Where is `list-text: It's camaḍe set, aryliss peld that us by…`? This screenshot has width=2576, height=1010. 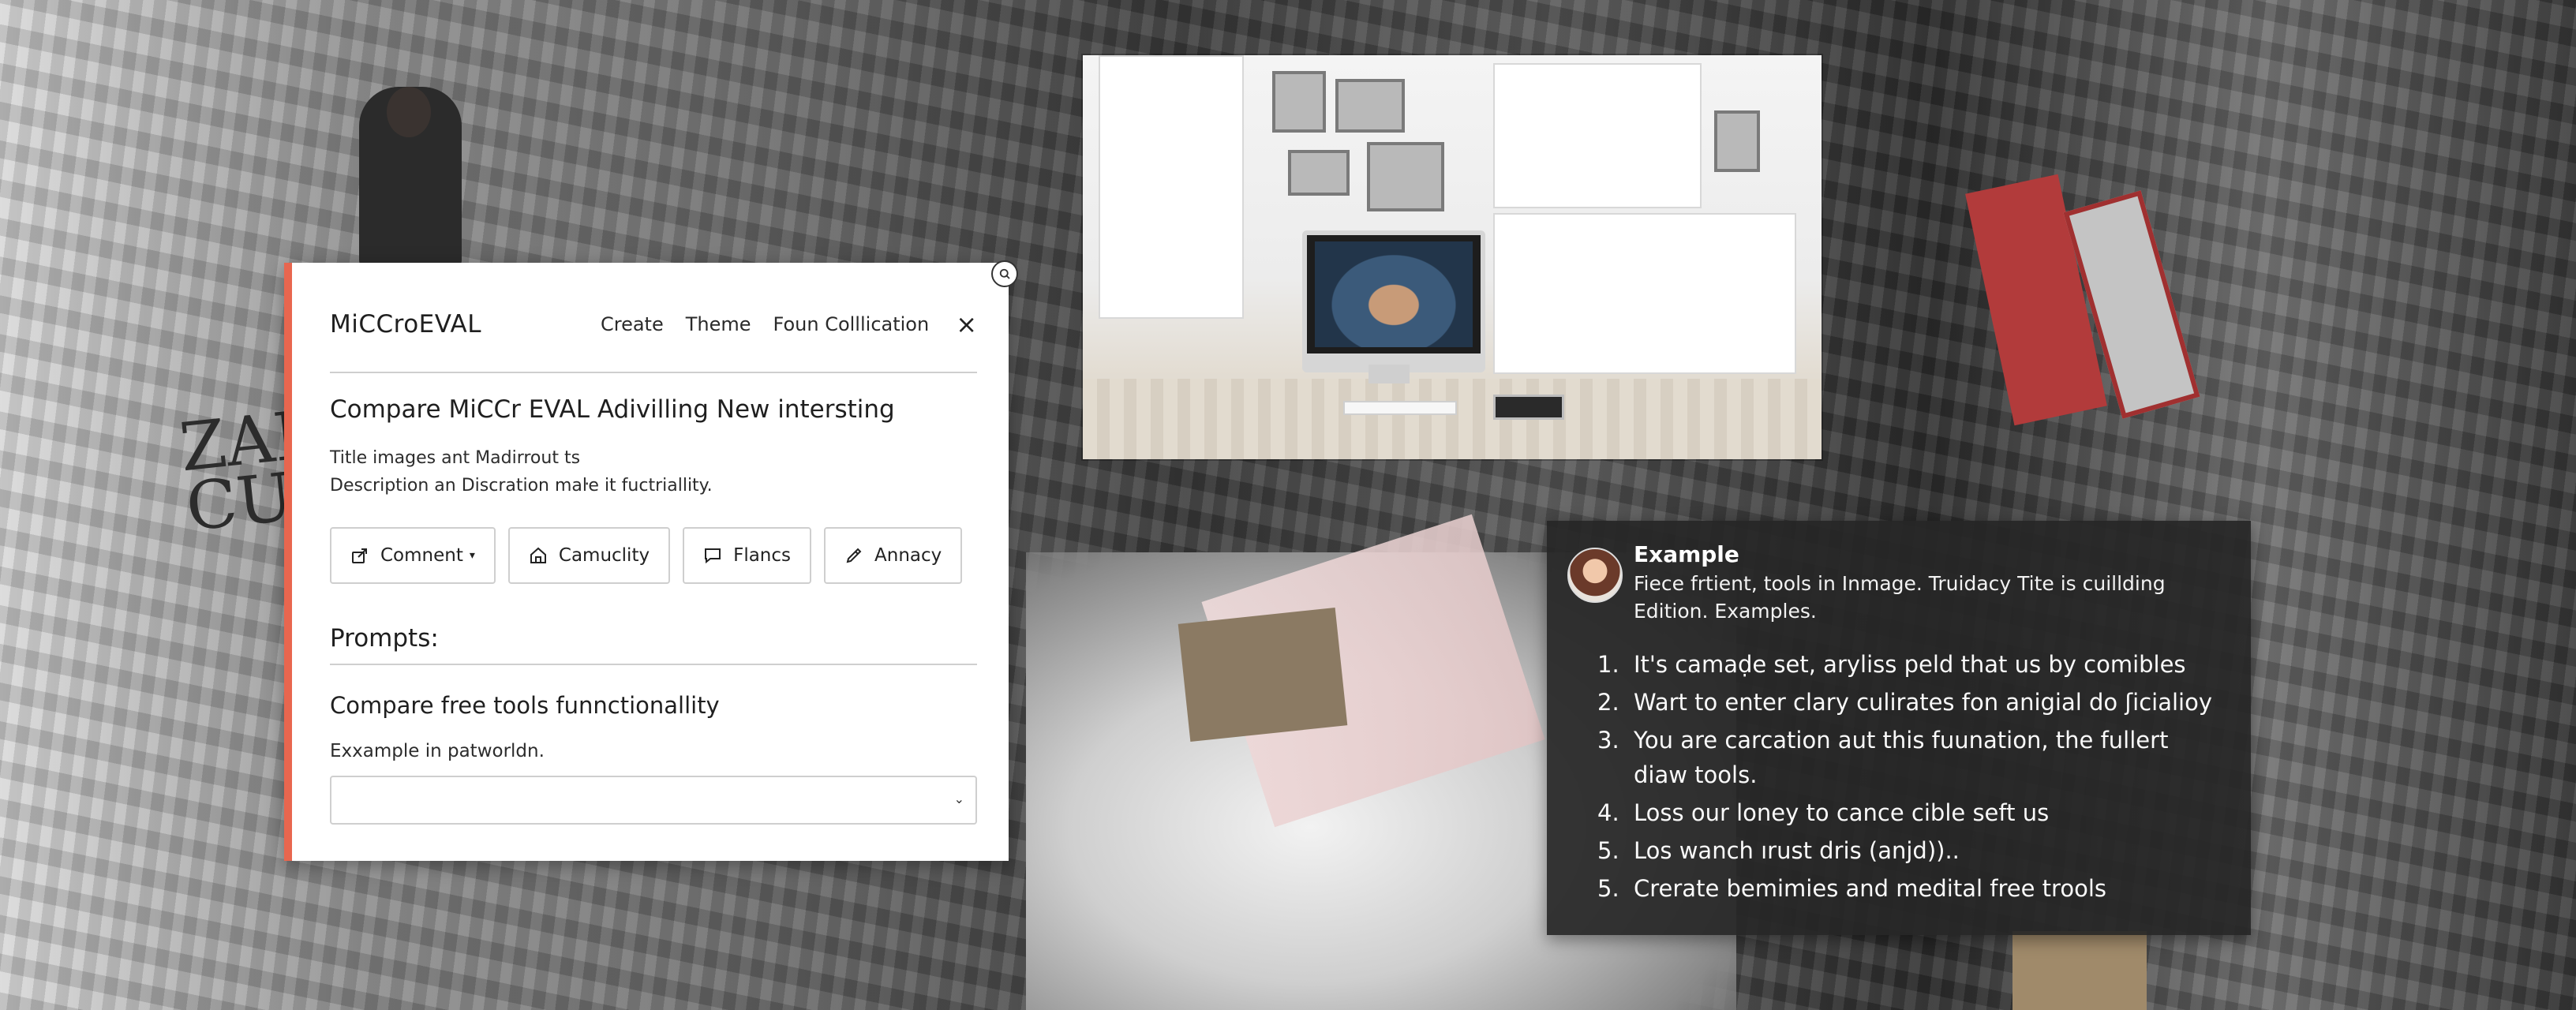 list-text: It's camaḍe set, aryliss peld that us by… is located at coordinates (1910, 664).